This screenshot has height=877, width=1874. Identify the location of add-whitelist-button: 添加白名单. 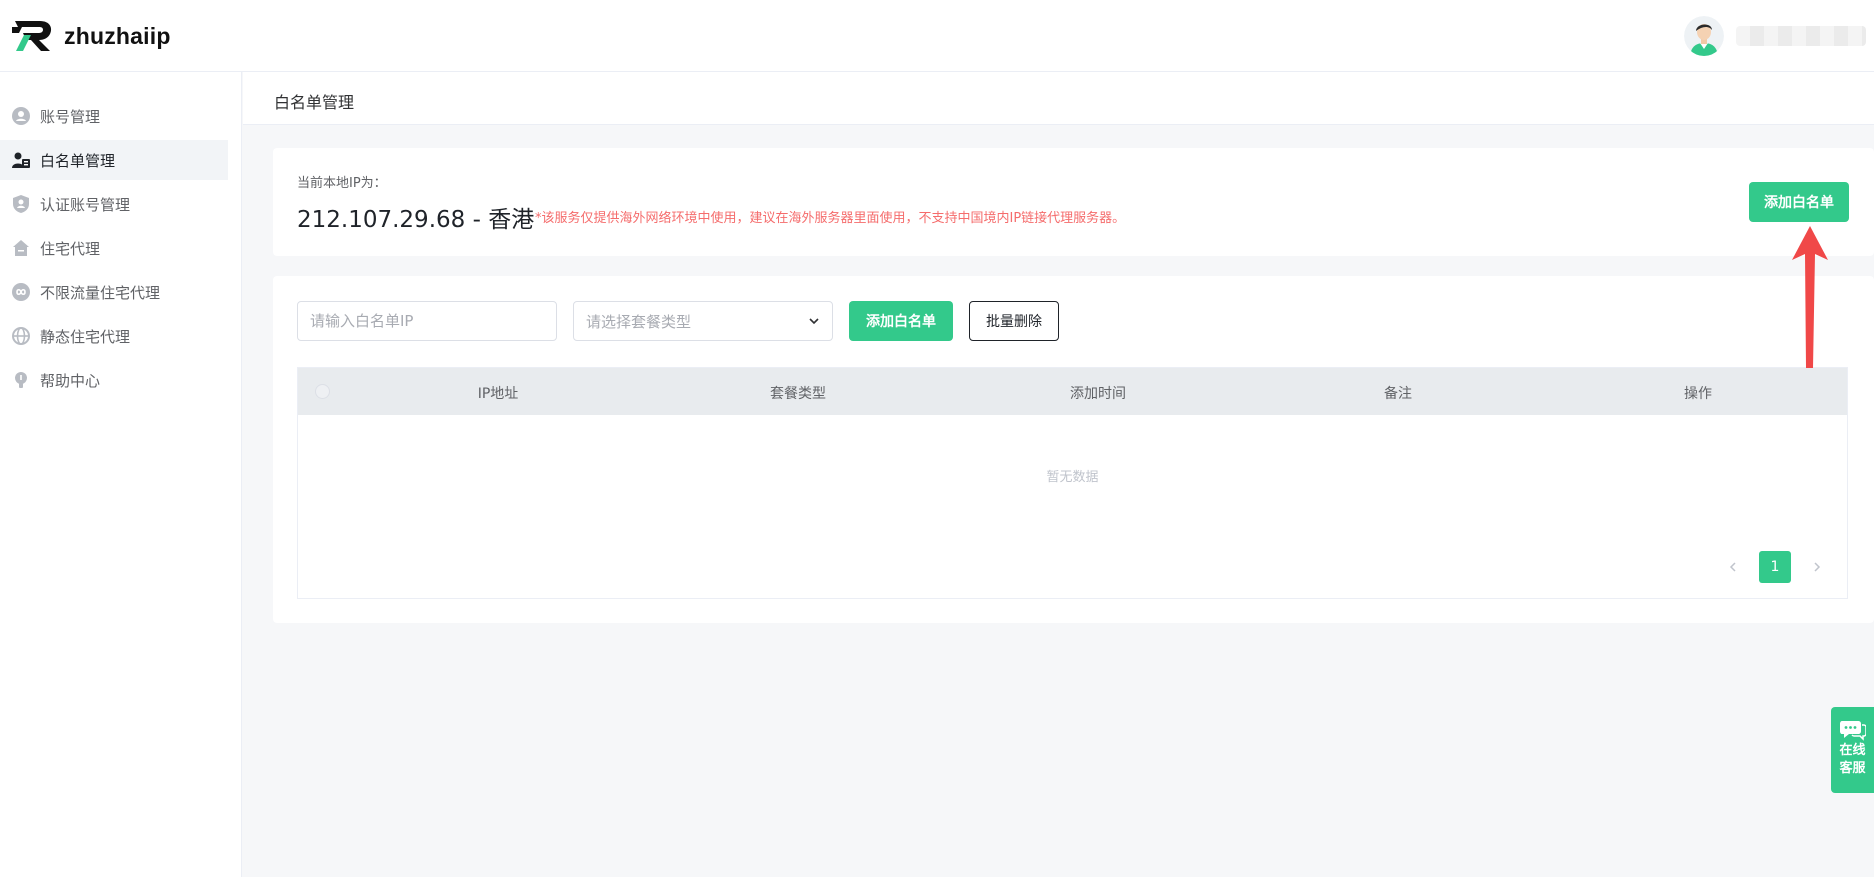
(901, 321).